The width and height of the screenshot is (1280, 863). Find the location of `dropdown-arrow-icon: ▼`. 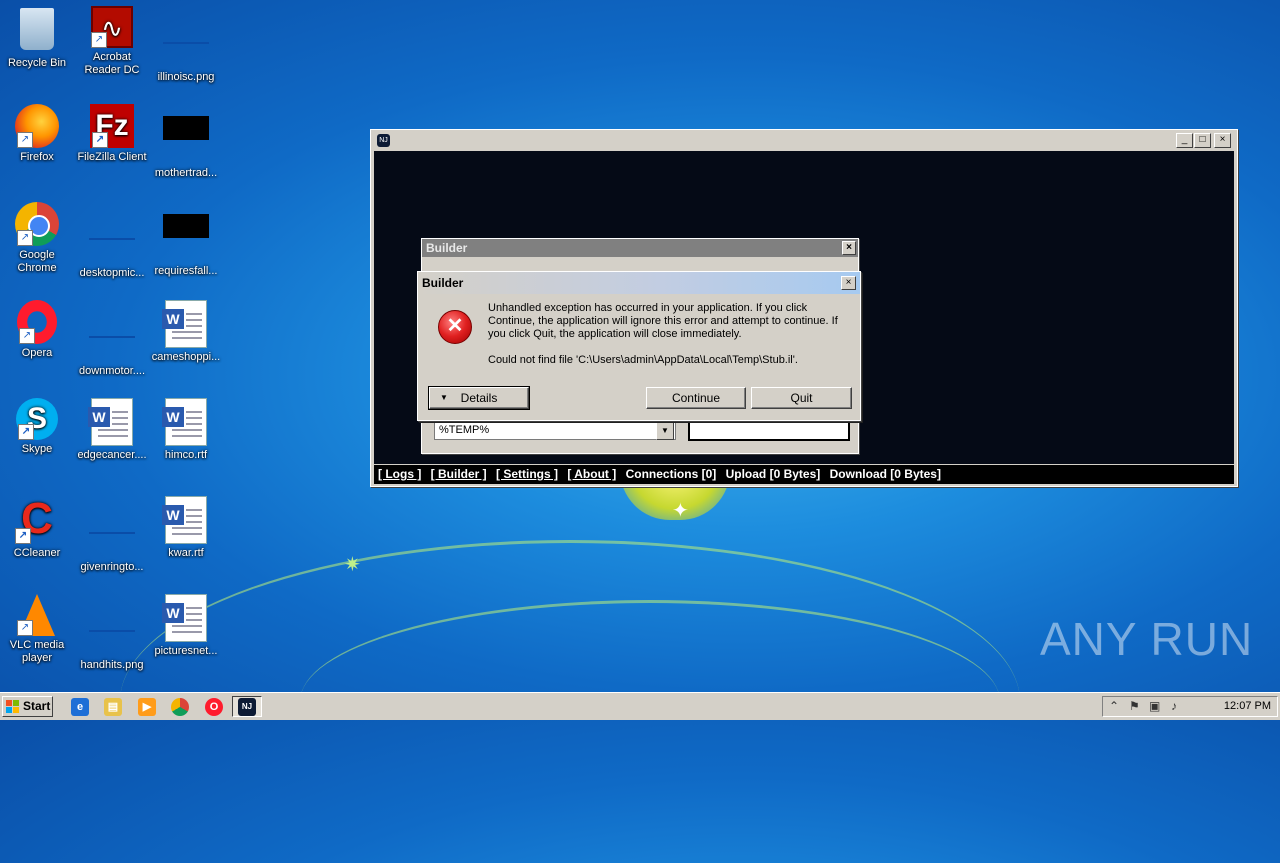

dropdown-arrow-icon: ▼ is located at coordinates (665, 431).